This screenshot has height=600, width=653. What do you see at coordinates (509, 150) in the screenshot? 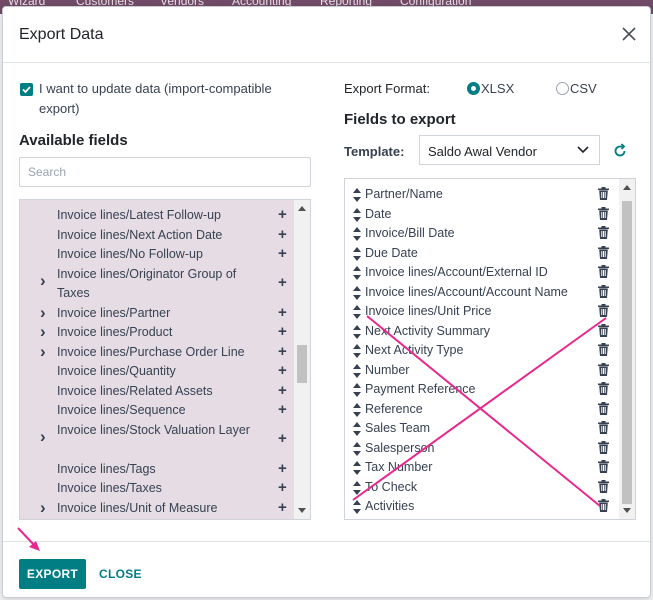
I see `template-select: Saldo Awal Vendor` at bounding box center [509, 150].